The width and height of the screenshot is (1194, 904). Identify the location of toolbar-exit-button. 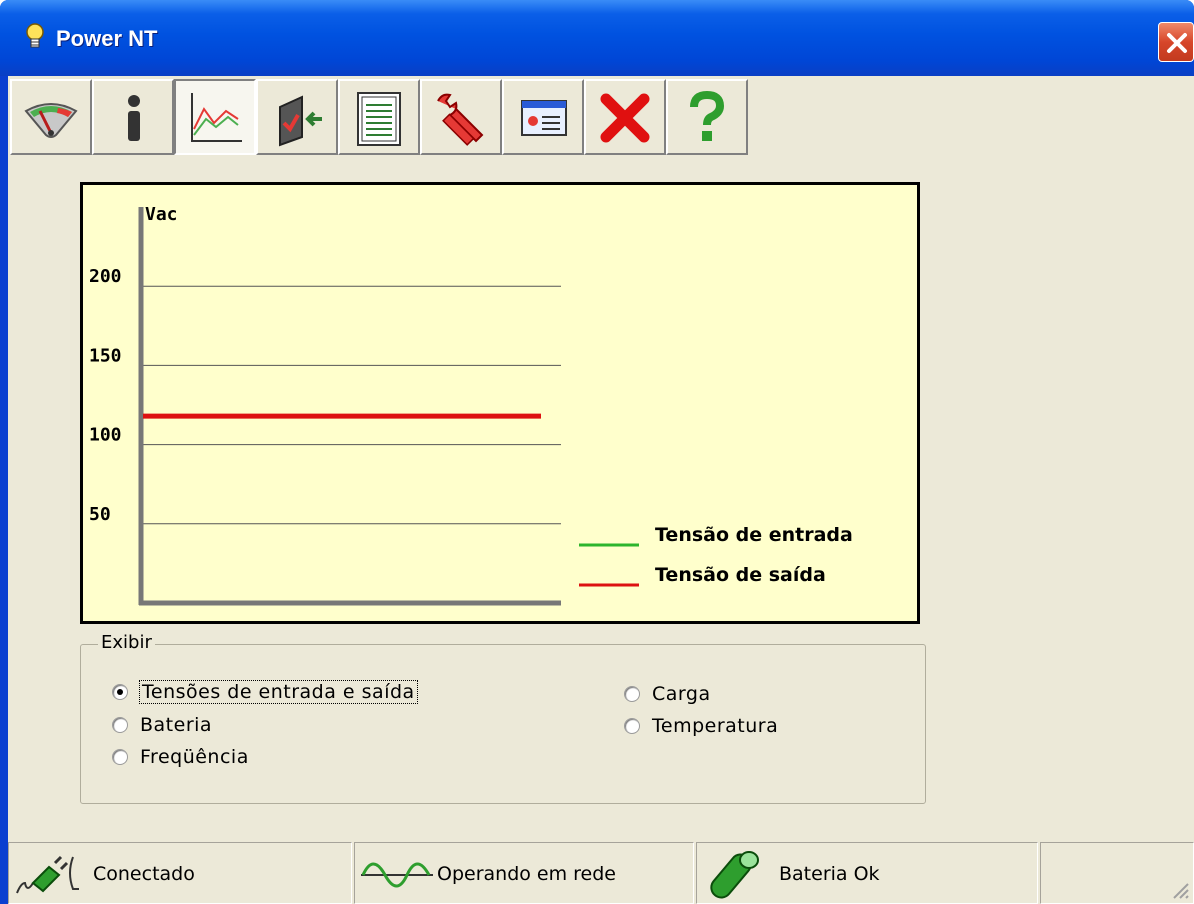
(625, 117).